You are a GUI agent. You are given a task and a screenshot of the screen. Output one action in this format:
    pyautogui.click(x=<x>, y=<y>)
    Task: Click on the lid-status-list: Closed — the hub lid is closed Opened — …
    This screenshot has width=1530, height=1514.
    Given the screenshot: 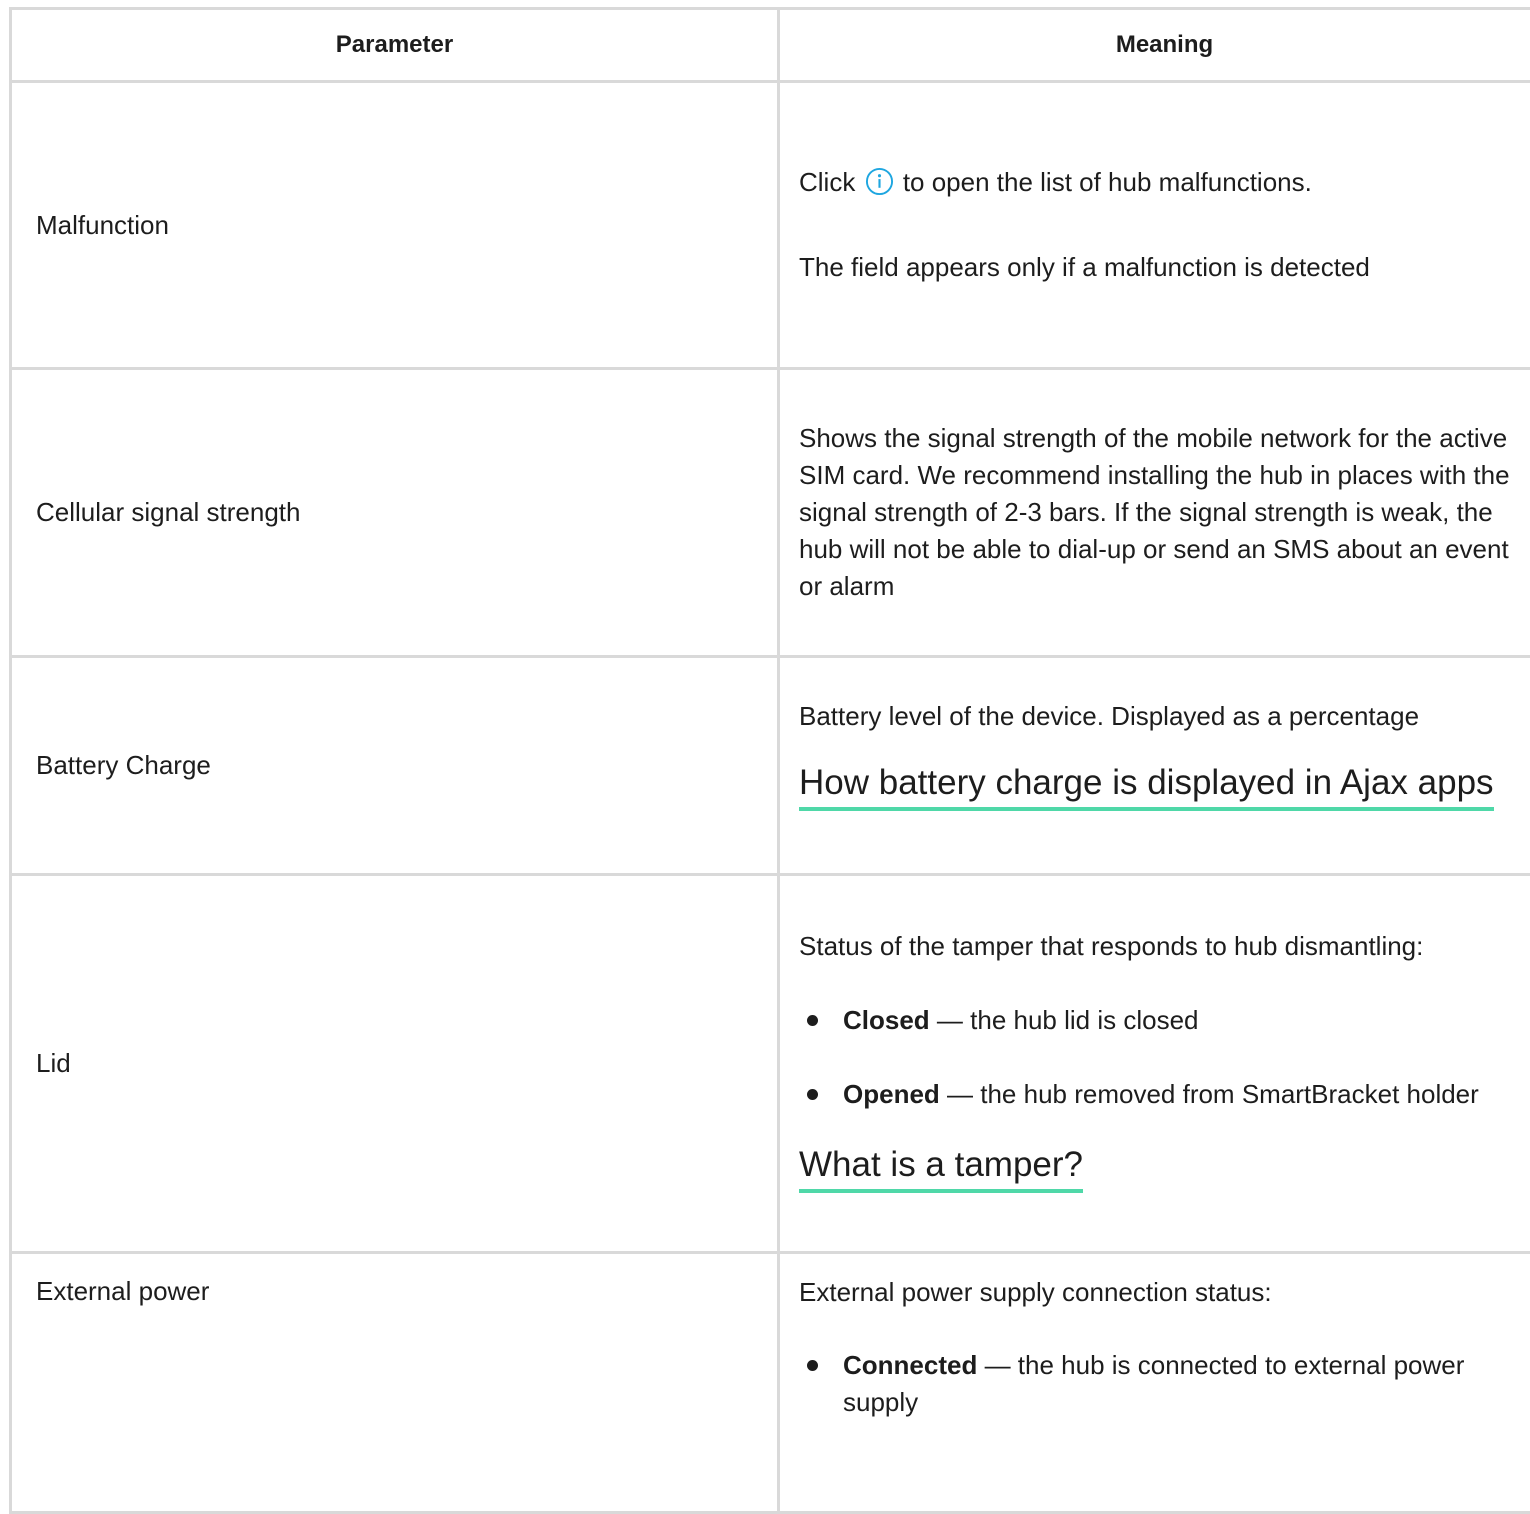 What is the action you would take?
    pyautogui.click(x=1162, y=1057)
    